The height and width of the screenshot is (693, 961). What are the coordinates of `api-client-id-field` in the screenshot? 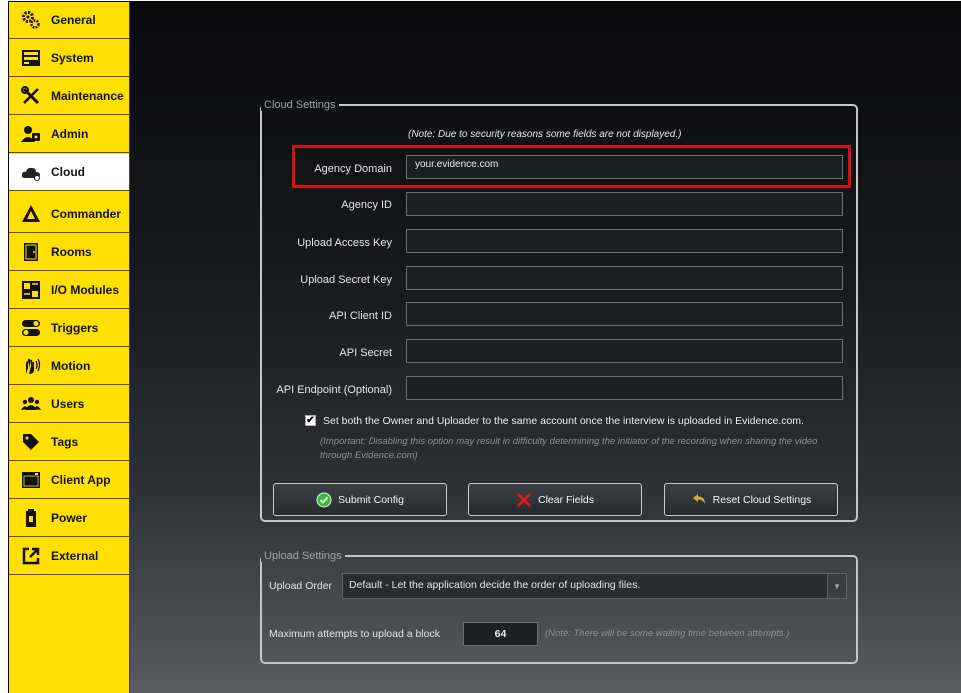 It's located at (624, 314).